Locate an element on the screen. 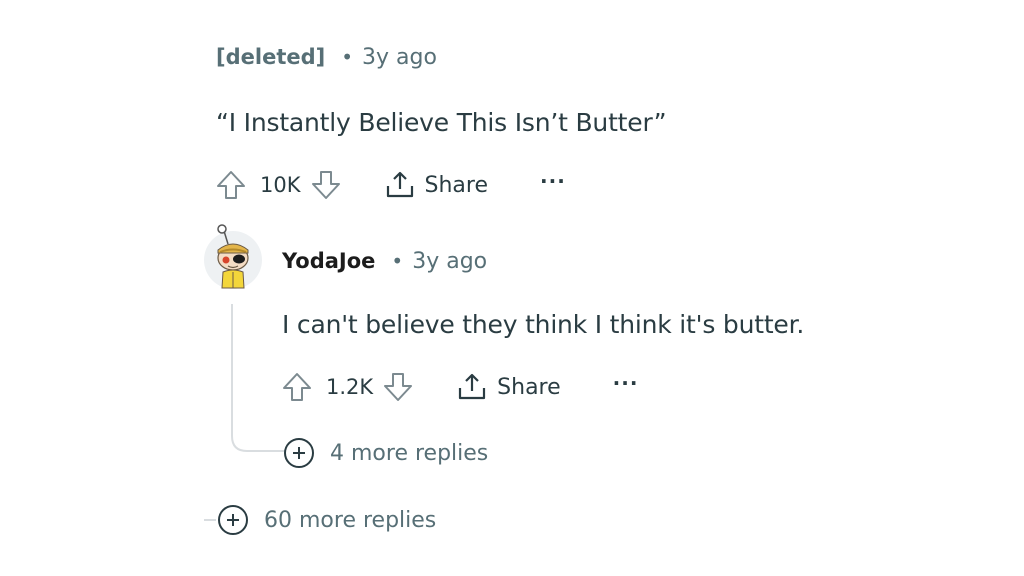 The image size is (1024, 576). comment-action-bar: 10K Share ··· is located at coordinates (390, 185).